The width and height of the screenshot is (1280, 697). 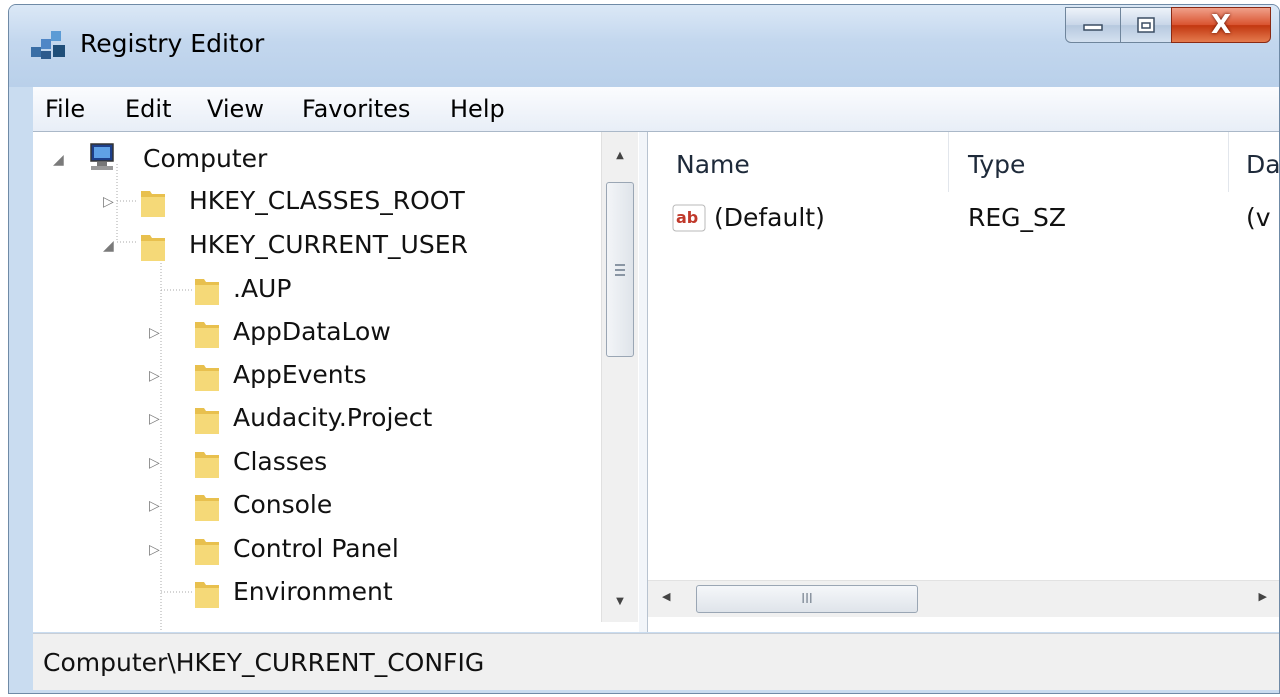 I want to click on computer-icon, so click(x=102, y=156).